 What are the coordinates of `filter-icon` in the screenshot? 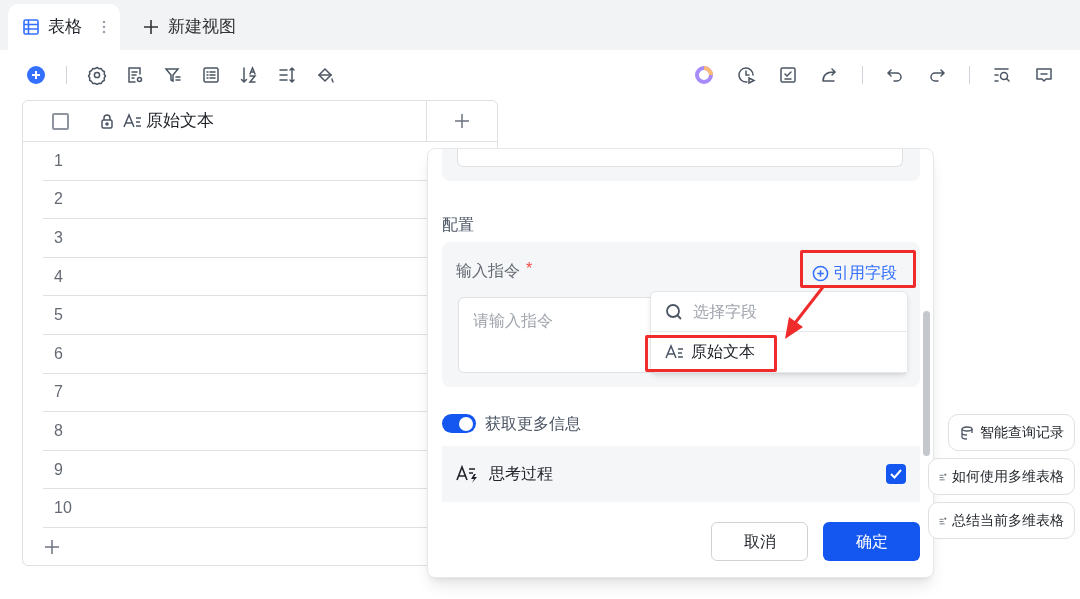 It's located at (173, 75).